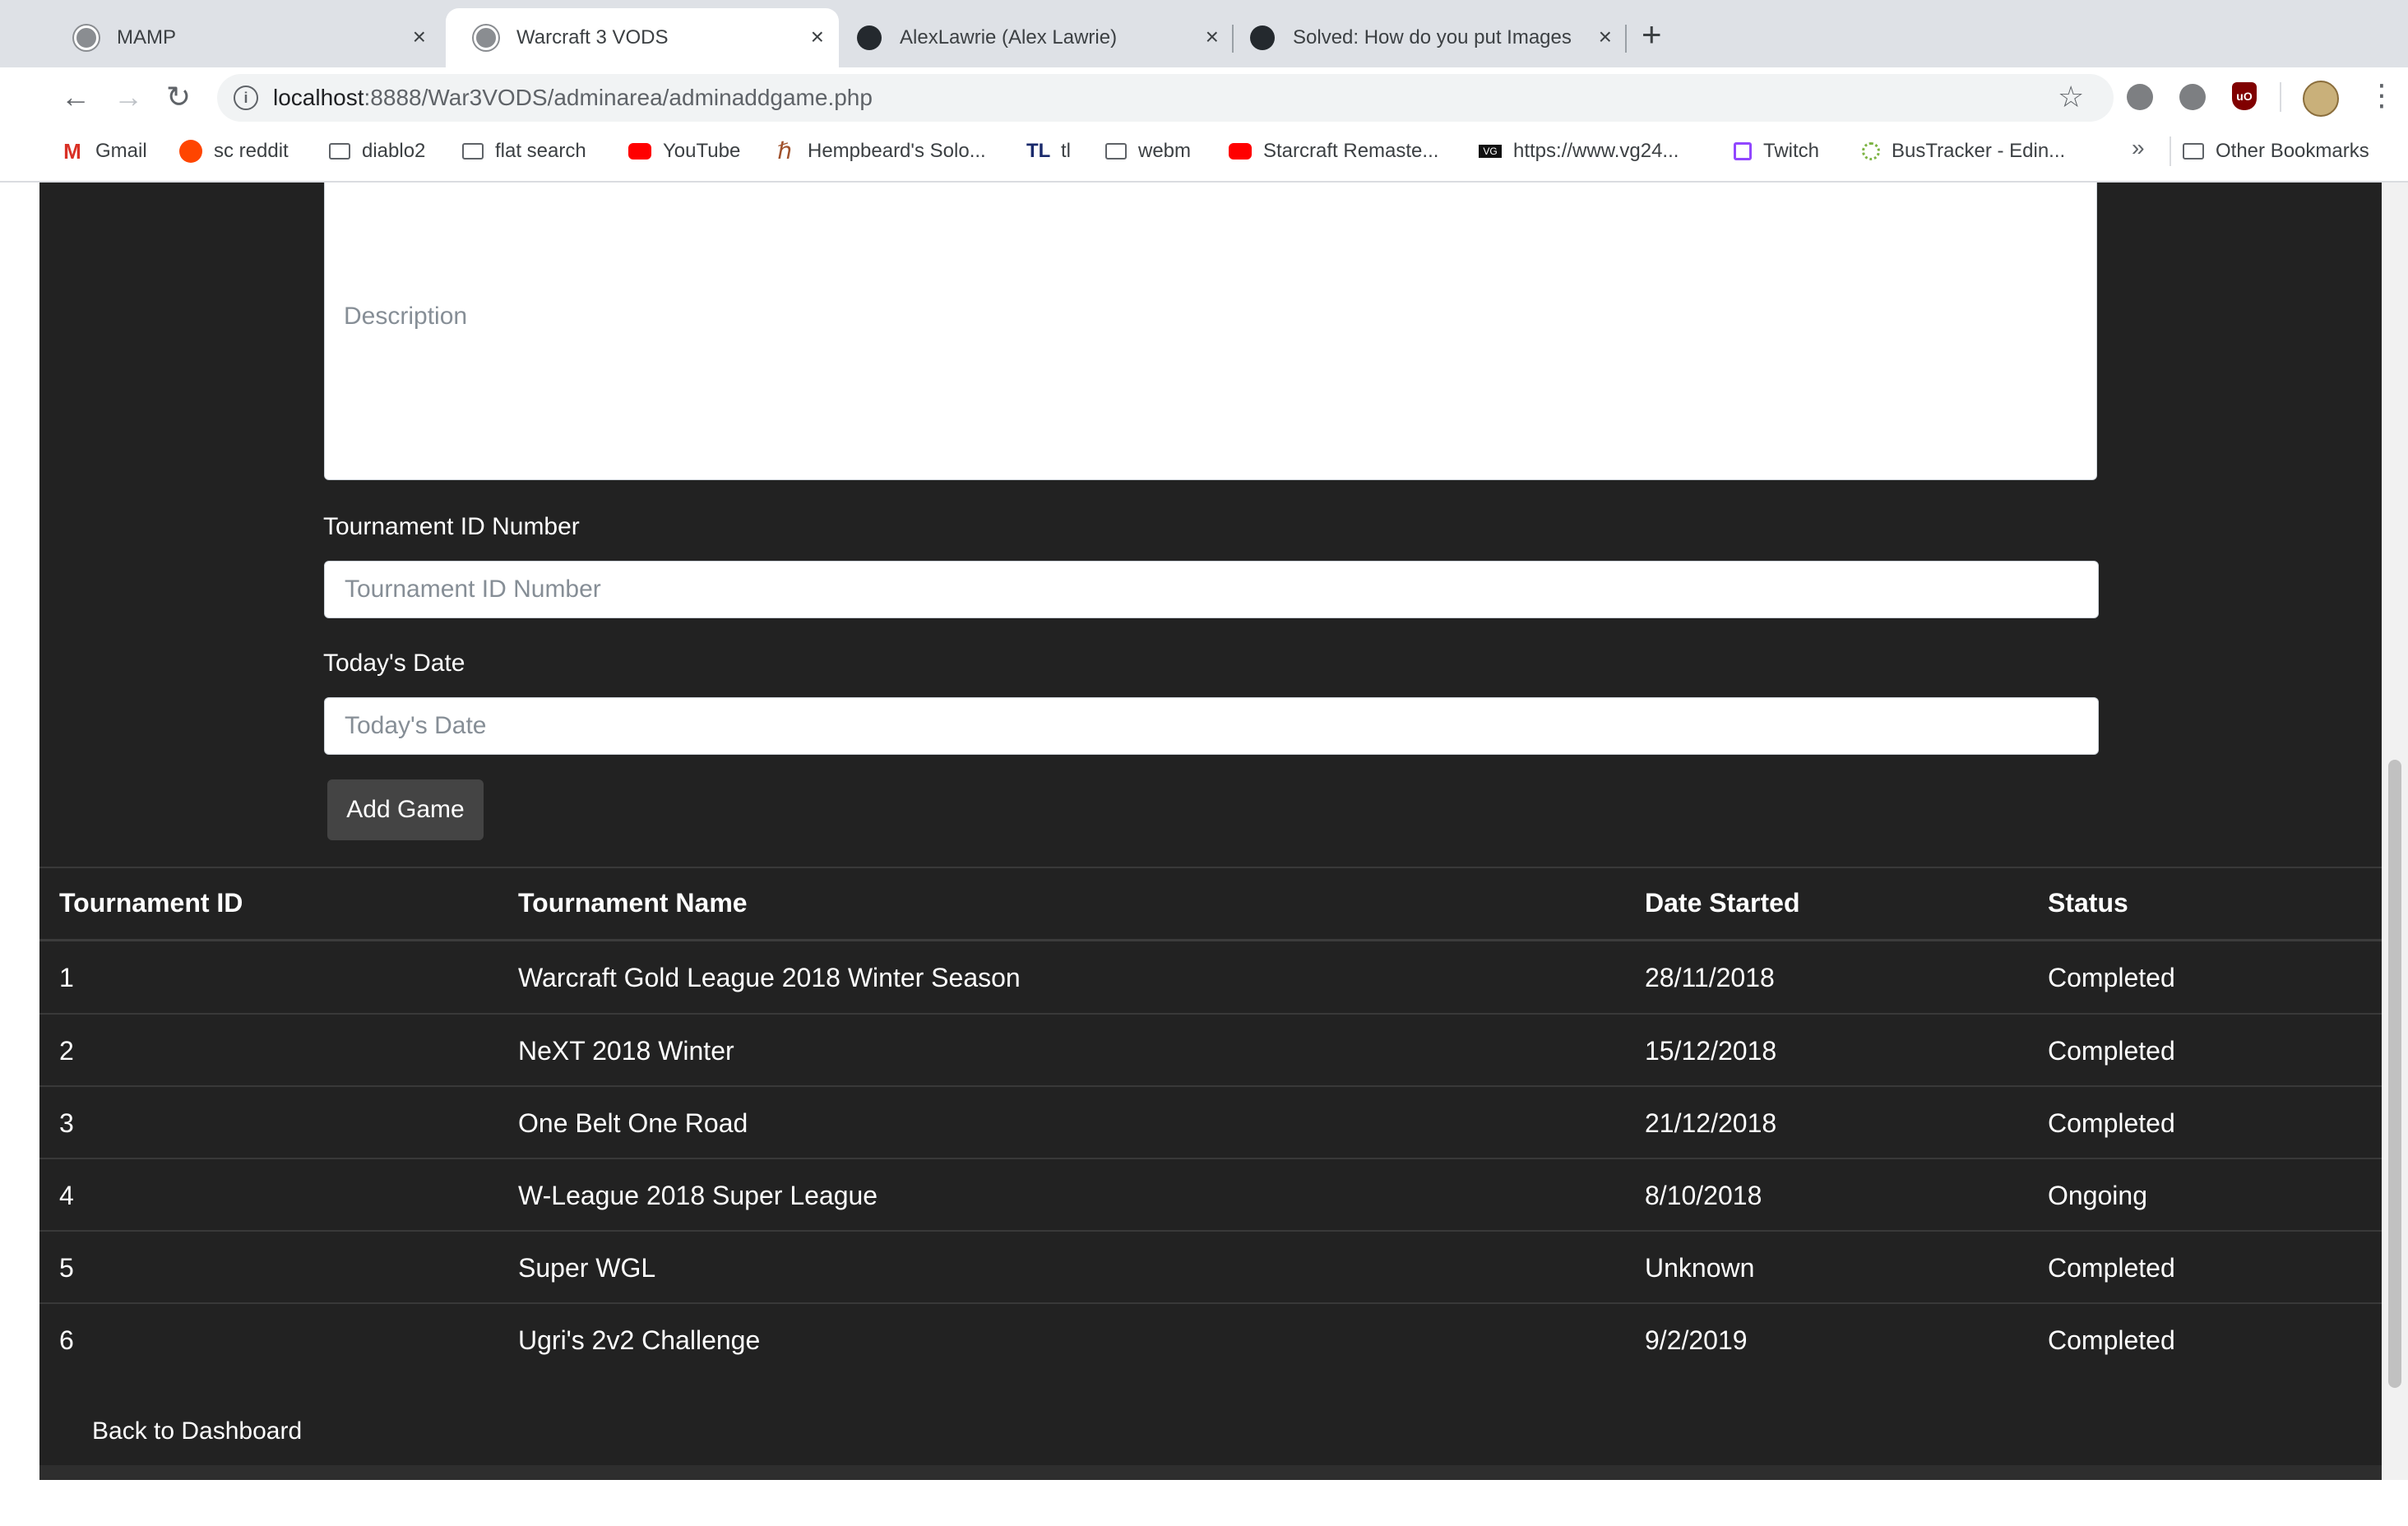  I want to click on cell-date: Unknown, so click(1700, 1268).